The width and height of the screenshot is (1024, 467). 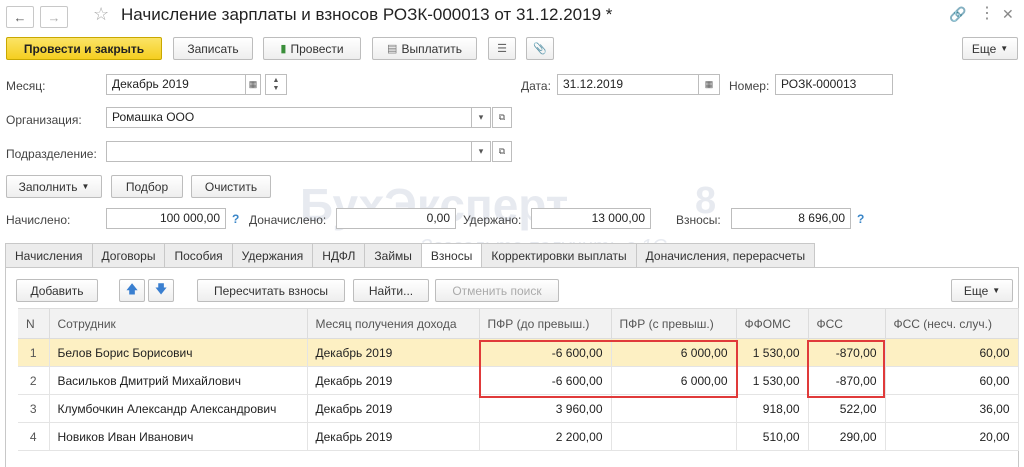 I want to click on extra-field: 0,00, so click(x=396, y=218).